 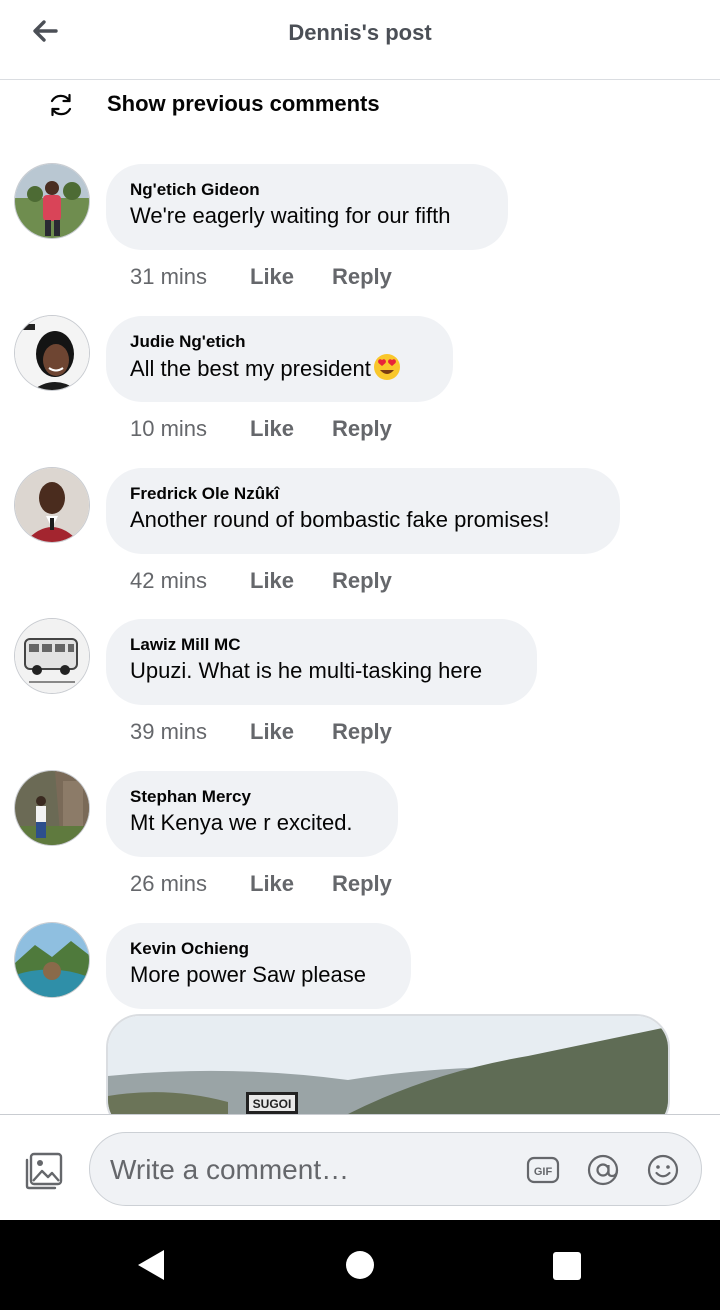 I want to click on comment-text: Mt Kenya we r excited., so click(x=241, y=822).